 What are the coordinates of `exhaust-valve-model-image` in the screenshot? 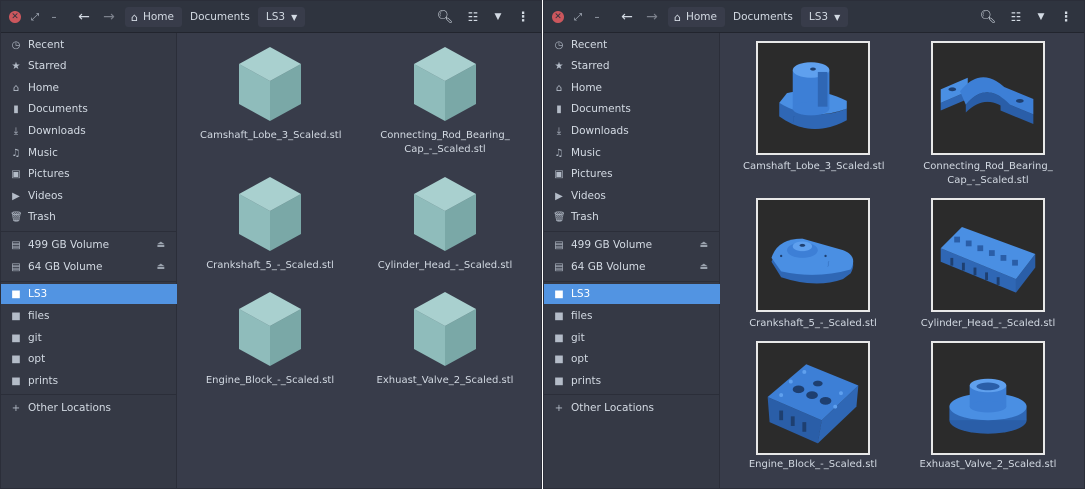 It's located at (988, 406).